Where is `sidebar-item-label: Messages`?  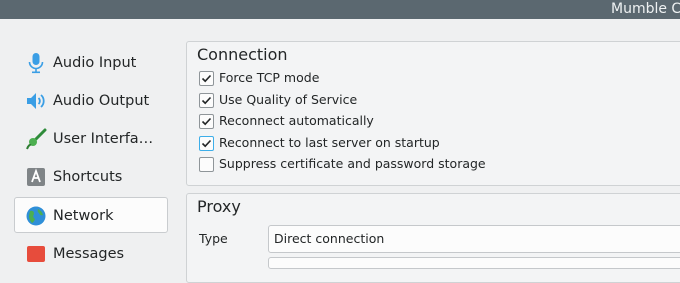 sidebar-item-label: Messages is located at coordinates (89, 254).